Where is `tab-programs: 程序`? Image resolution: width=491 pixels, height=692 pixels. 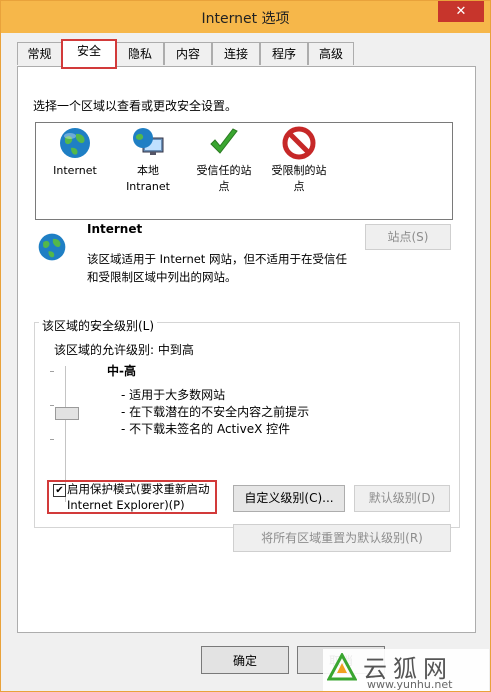
tab-programs: 程序 is located at coordinates (284, 53).